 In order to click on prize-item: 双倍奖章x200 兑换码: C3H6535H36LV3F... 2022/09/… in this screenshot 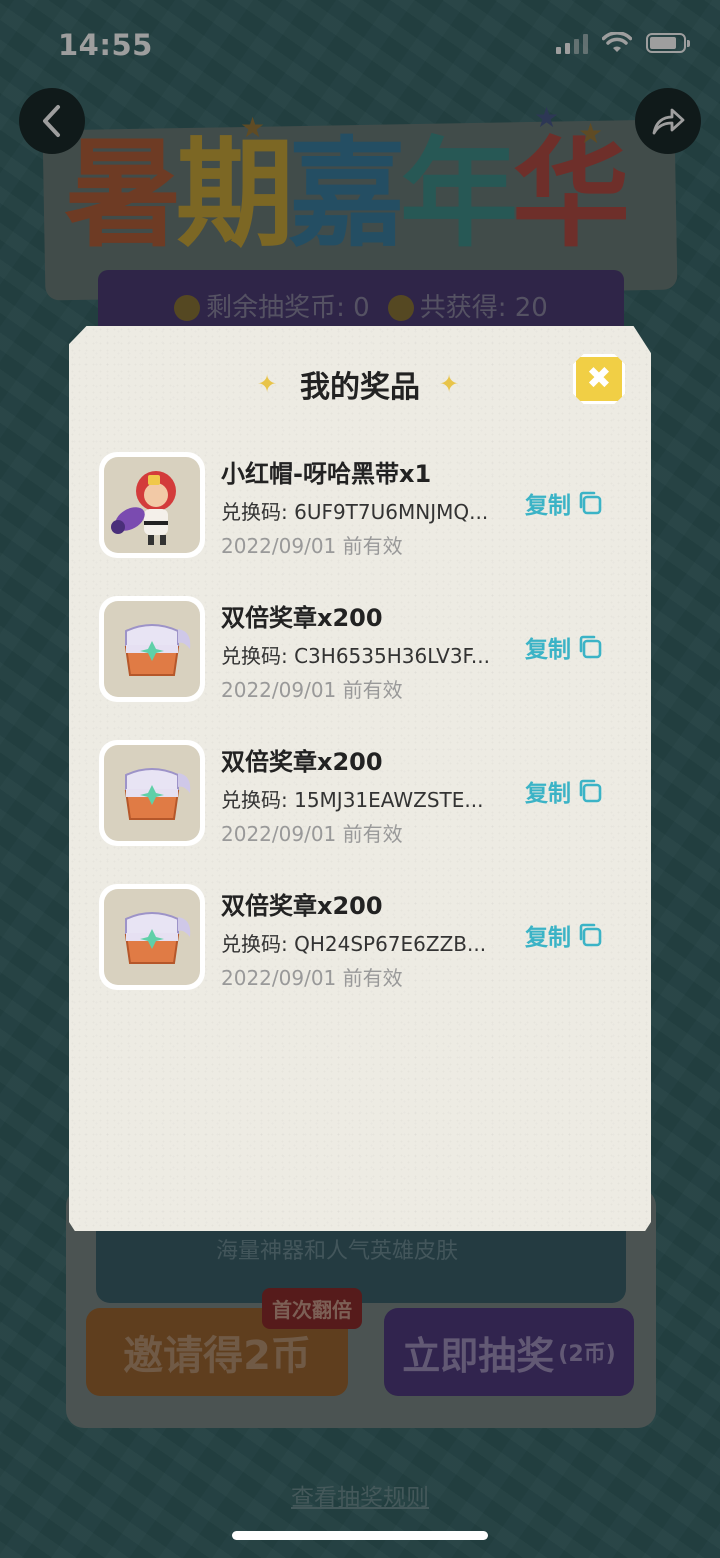, I will do `click(364, 668)`.